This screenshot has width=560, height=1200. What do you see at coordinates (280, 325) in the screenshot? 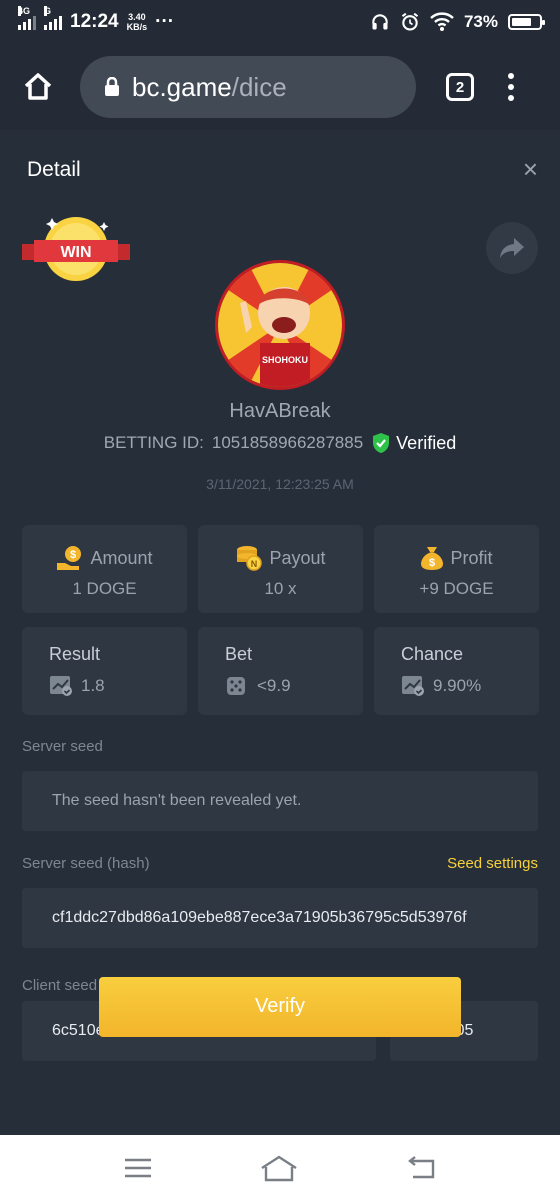
I see `avatar: SHOHOKU` at bounding box center [280, 325].